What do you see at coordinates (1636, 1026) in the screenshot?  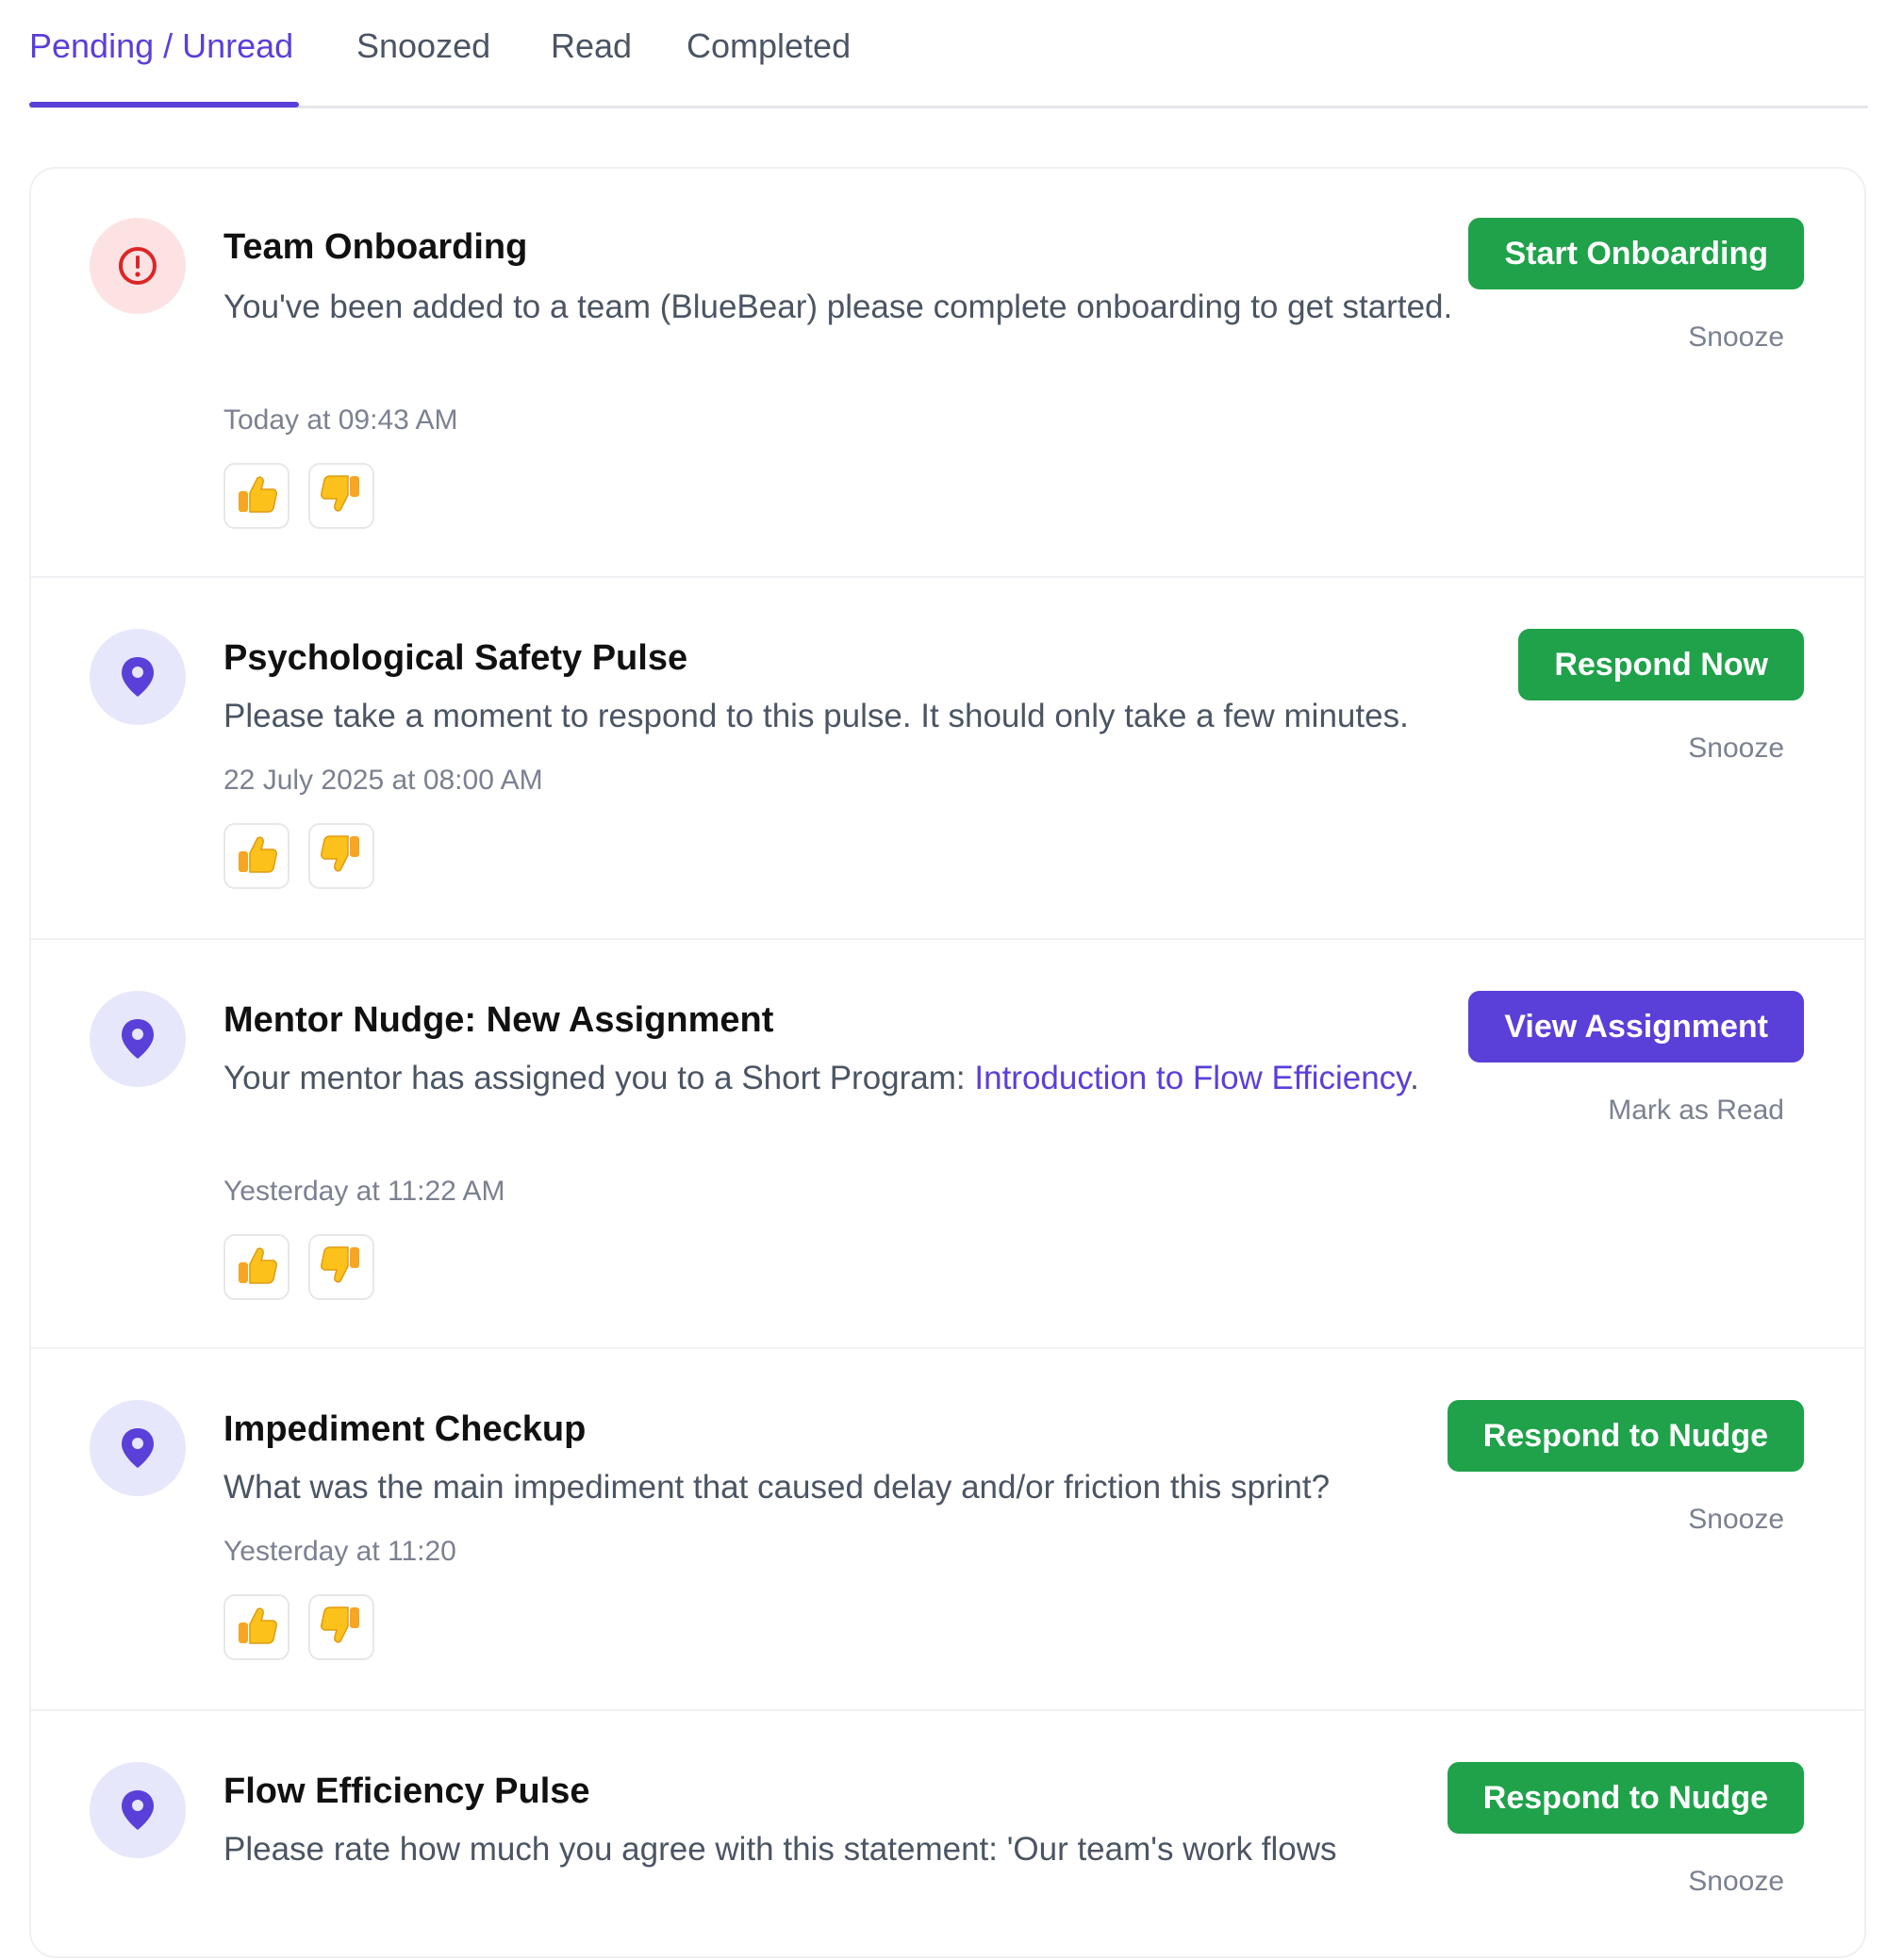 I see `view-assignment-button: View Assignment` at bounding box center [1636, 1026].